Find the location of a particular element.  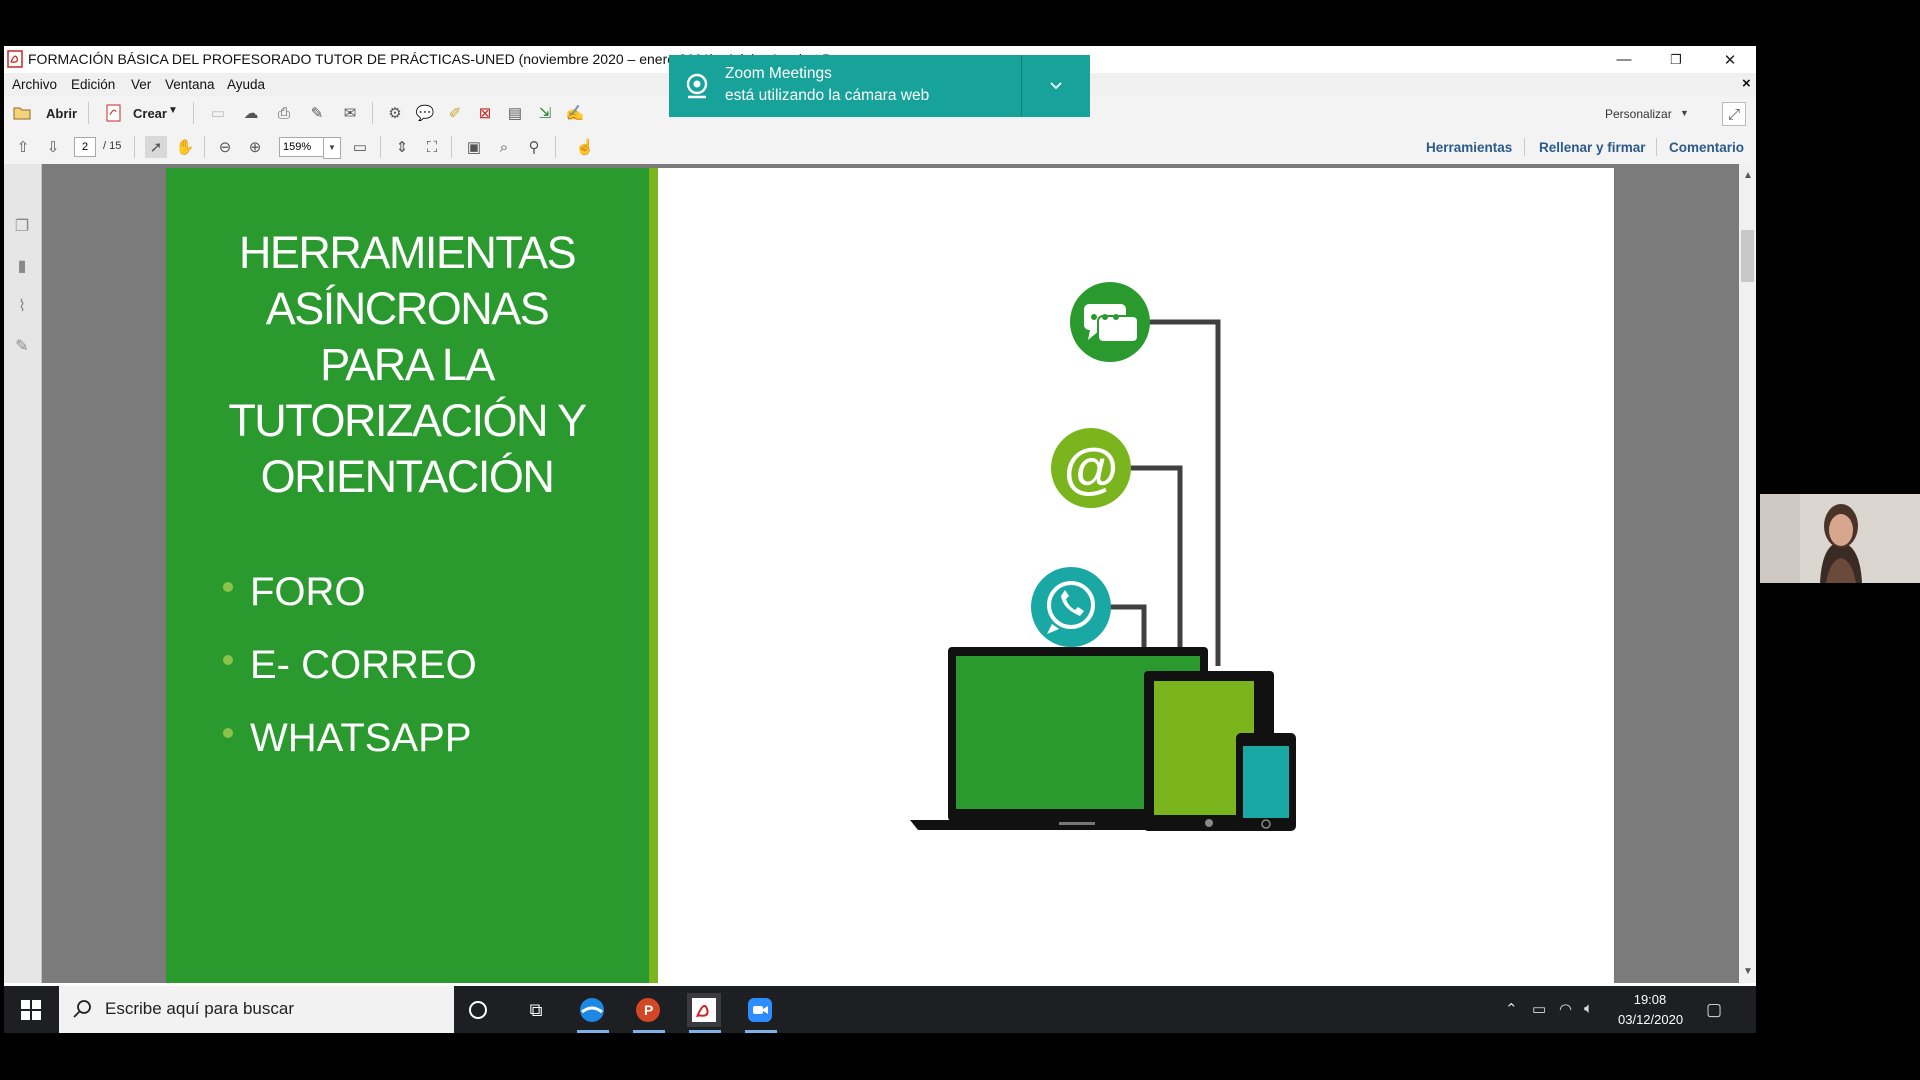

menu-ver: Ver is located at coordinates (141, 84).